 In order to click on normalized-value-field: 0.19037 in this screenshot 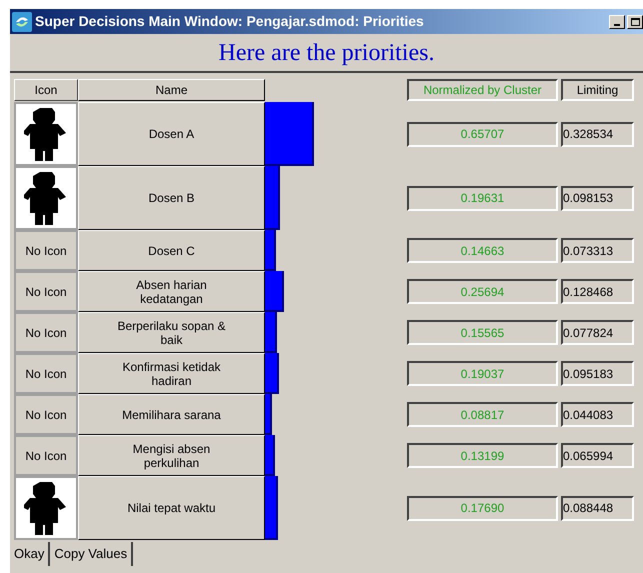, I will do `click(482, 373)`.